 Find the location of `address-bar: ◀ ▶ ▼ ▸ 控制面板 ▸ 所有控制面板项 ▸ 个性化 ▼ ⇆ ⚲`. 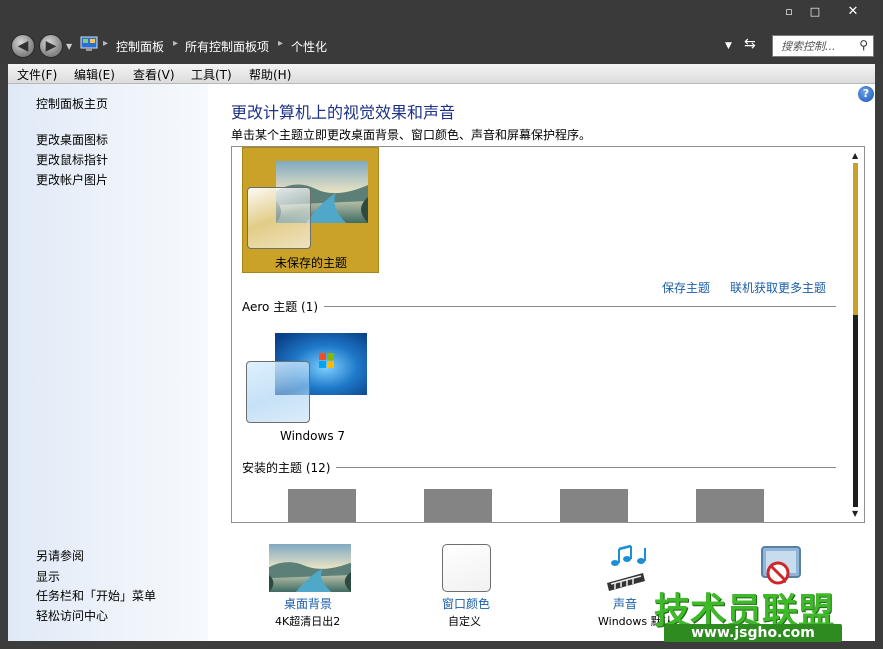

address-bar: ◀ ▶ ▼ ▸ 控制面板 ▸ 所有控制面板项 ▸ 个性化 ▼ ⇆ ⚲ is located at coordinates (441, 46).